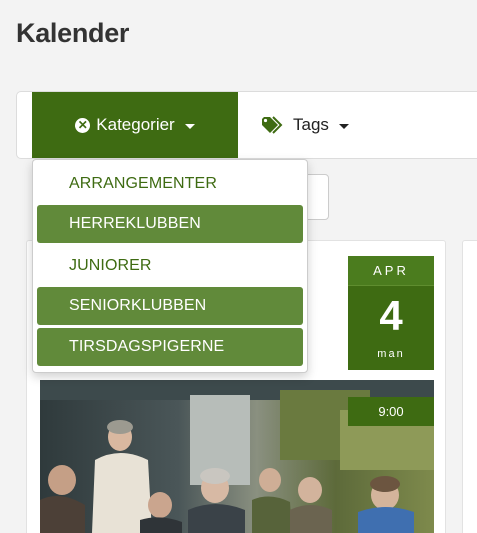 This screenshot has width=477, height=533. What do you see at coordinates (73, 33) in the screenshot?
I see `page-title: Kalender` at bounding box center [73, 33].